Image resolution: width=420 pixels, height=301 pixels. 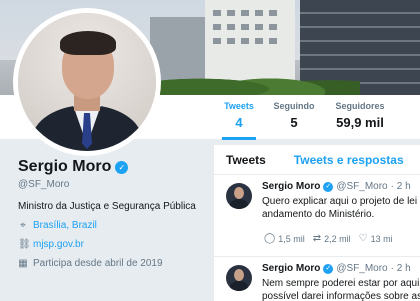 What do you see at coordinates (349, 160) in the screenshot?
I see `tab-tweets-replies: Tweets e respostas` at bounding box center [349, 160].